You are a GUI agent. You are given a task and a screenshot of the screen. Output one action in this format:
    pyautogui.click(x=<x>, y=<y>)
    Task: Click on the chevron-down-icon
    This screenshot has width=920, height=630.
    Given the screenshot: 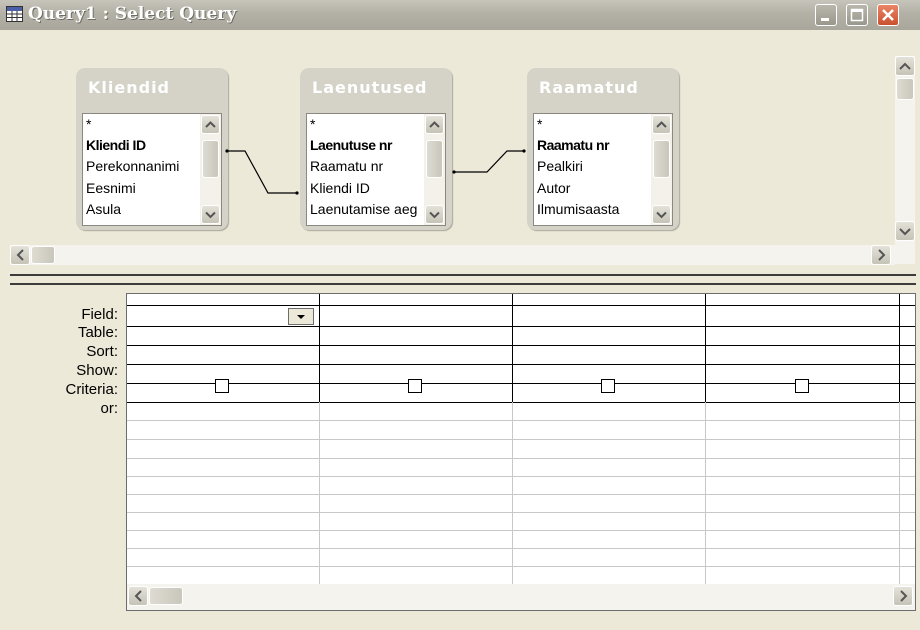 What is the action you would take?
    pyautogui.click(x=905, y=232)
    